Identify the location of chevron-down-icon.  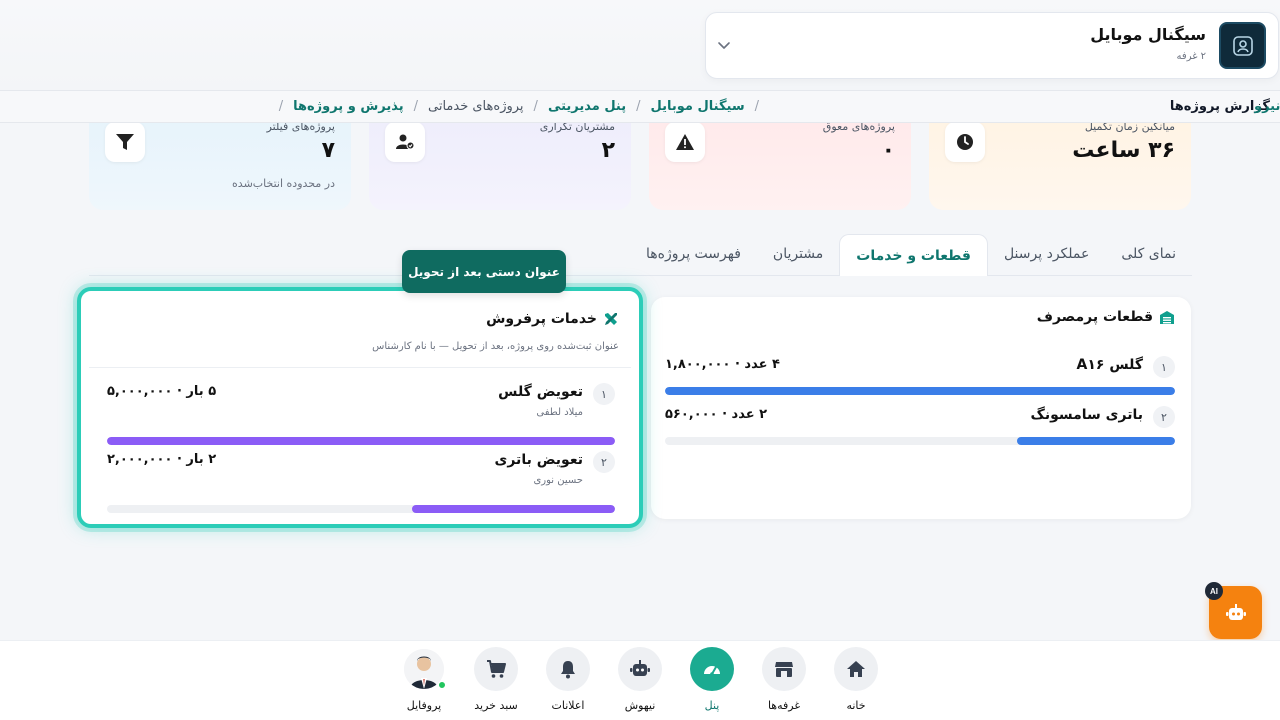
(724, 45).